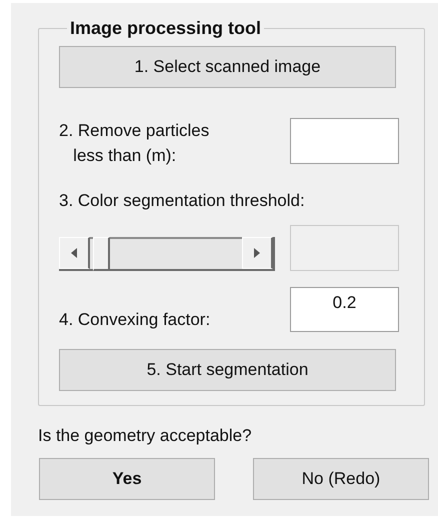 This screenshot has height=519, width=438. I want to click on particles-input-field, so click(344, 141).